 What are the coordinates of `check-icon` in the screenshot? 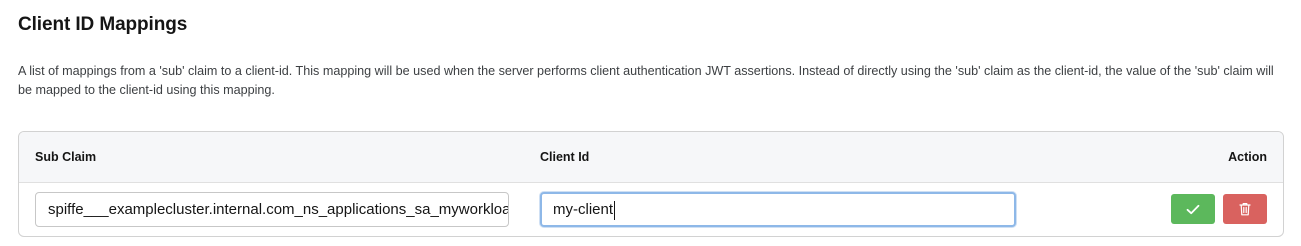 It's located at (1193, 209).